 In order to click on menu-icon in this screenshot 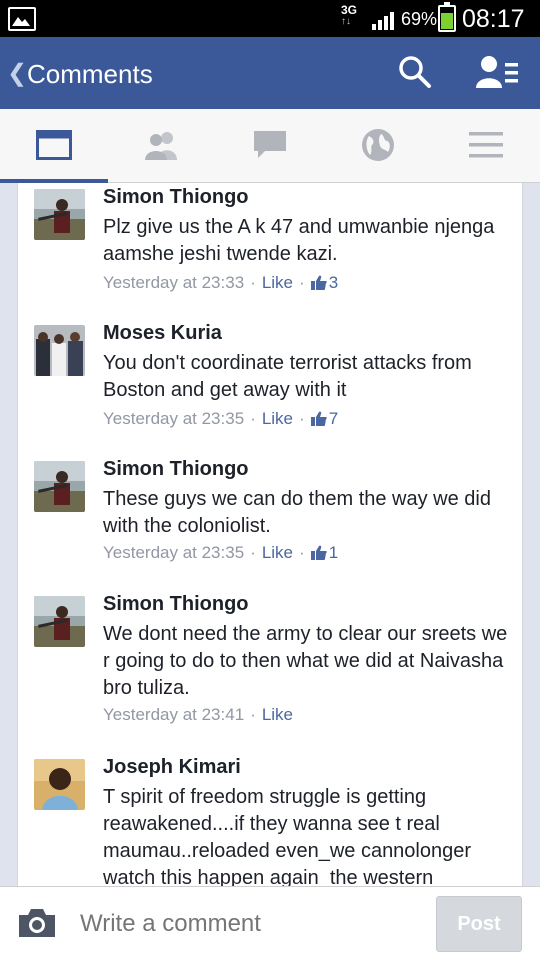, I will do `click(486, 145)`.